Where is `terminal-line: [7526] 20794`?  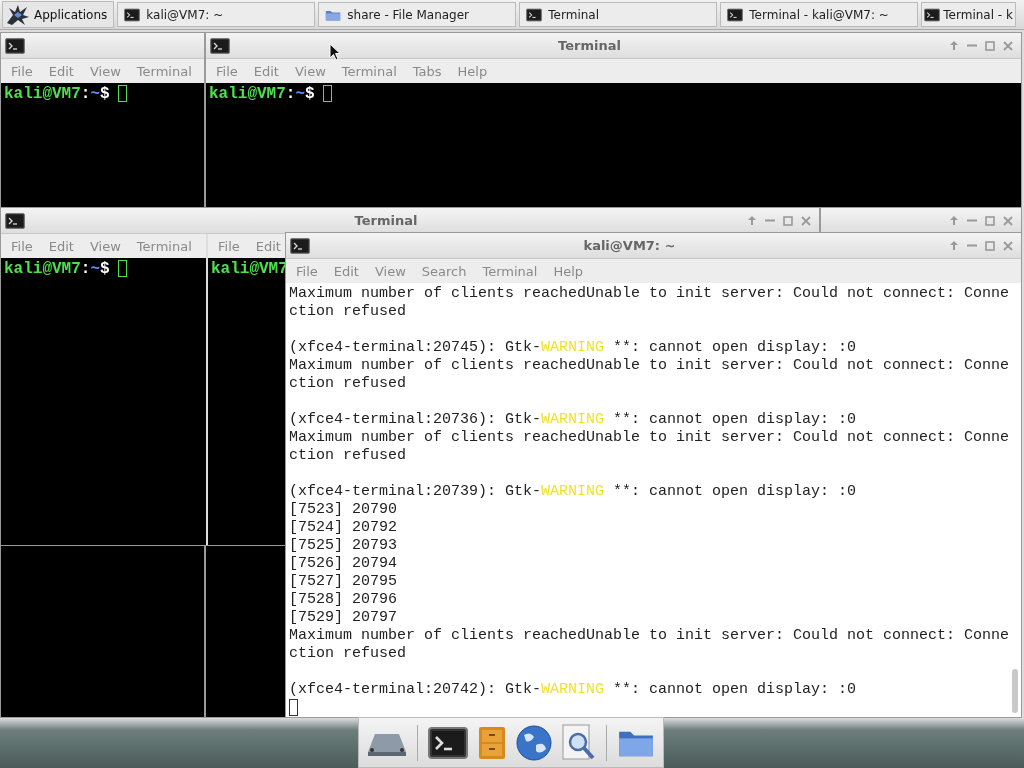 terminal-line: [7526] 20794 is located at coordinates (344, 564).